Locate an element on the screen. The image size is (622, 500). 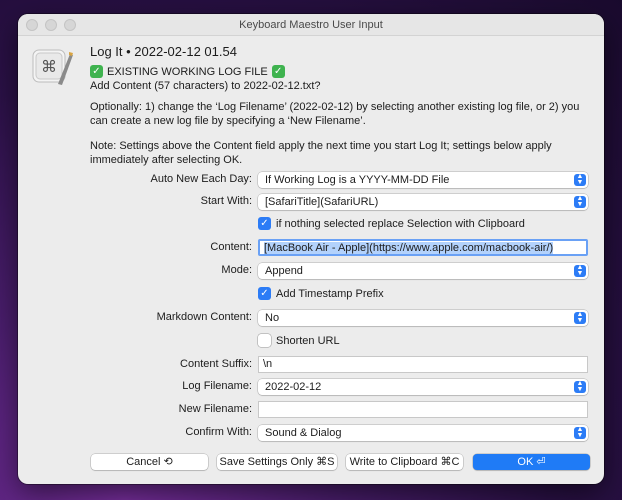
content-label: Content: is located at coordinates (231, 247).